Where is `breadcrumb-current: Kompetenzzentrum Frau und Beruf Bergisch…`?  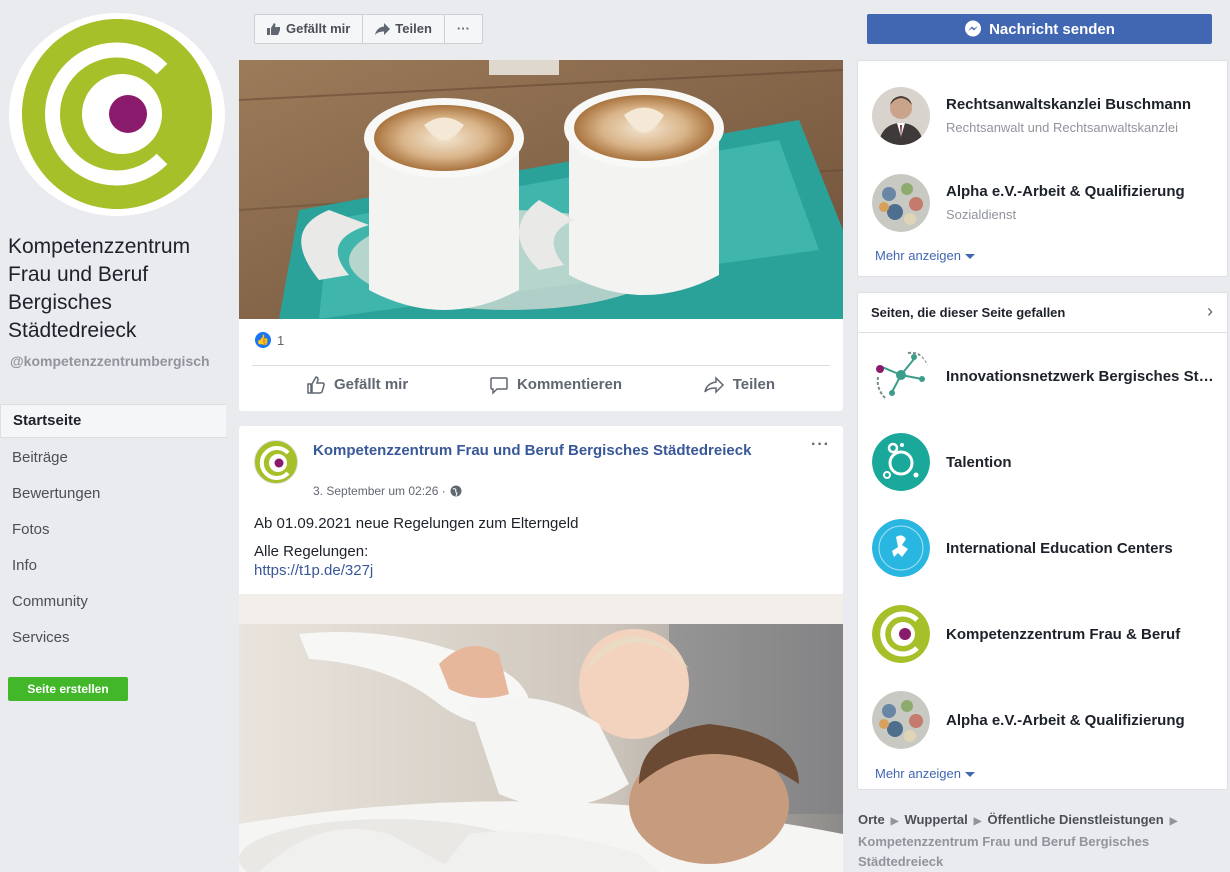 breadcrumb-current: Kompetenzzentrum Frau und Beruf Bergisch… is located at coordinates (1004, 851).